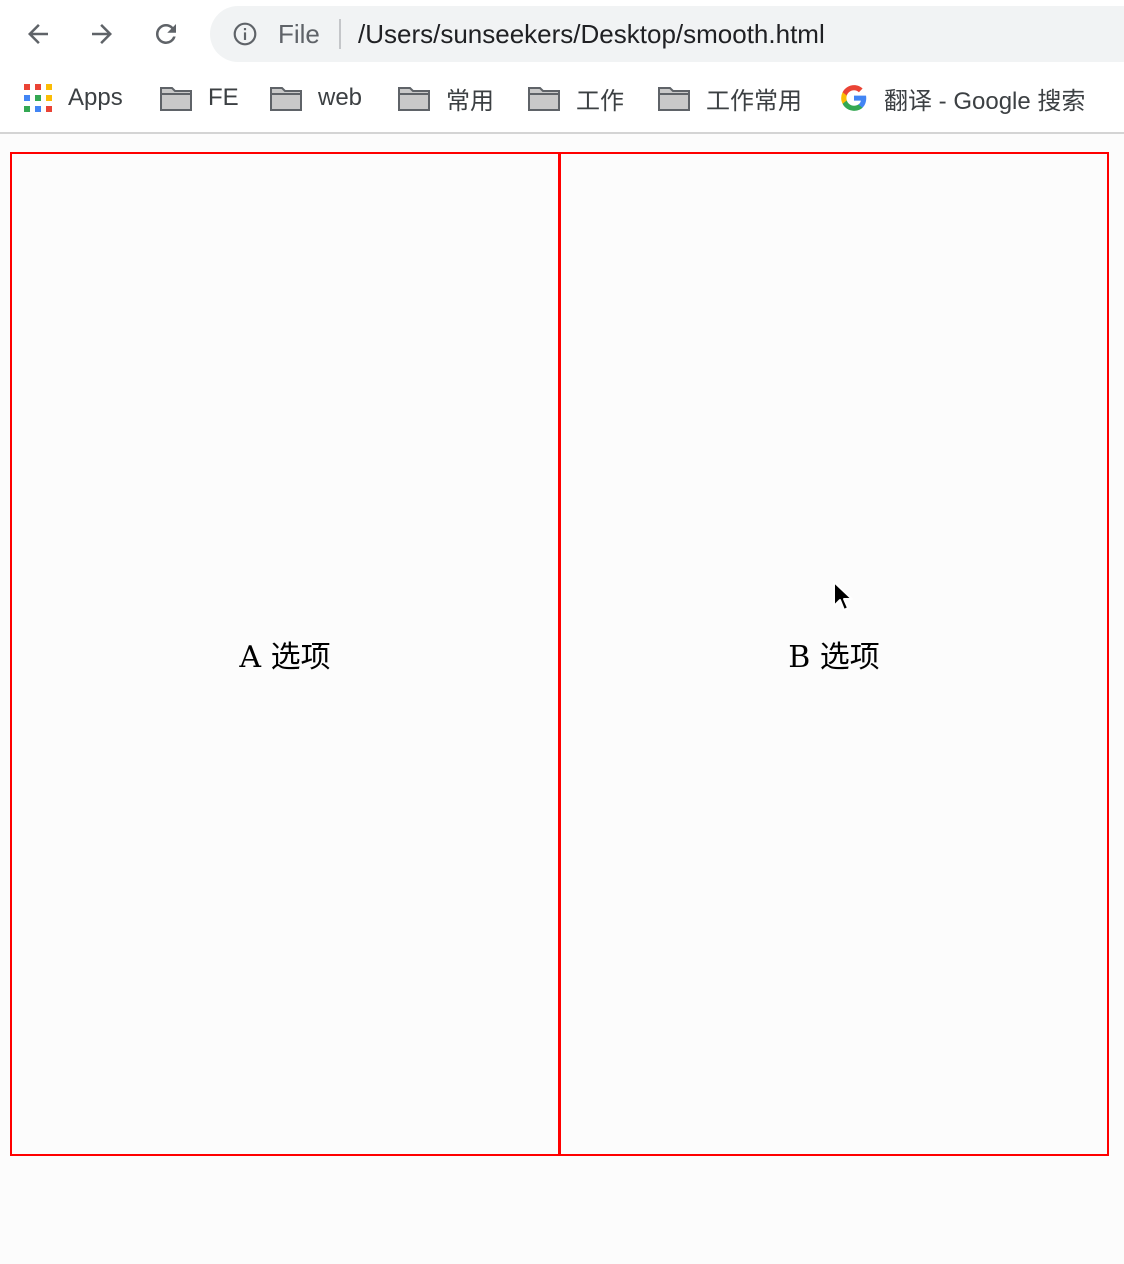 This screenshot has width=1124, height=1264. I want to click on bookmark-google-translate: 翻译 - Google 搜索, so click(962, 98).